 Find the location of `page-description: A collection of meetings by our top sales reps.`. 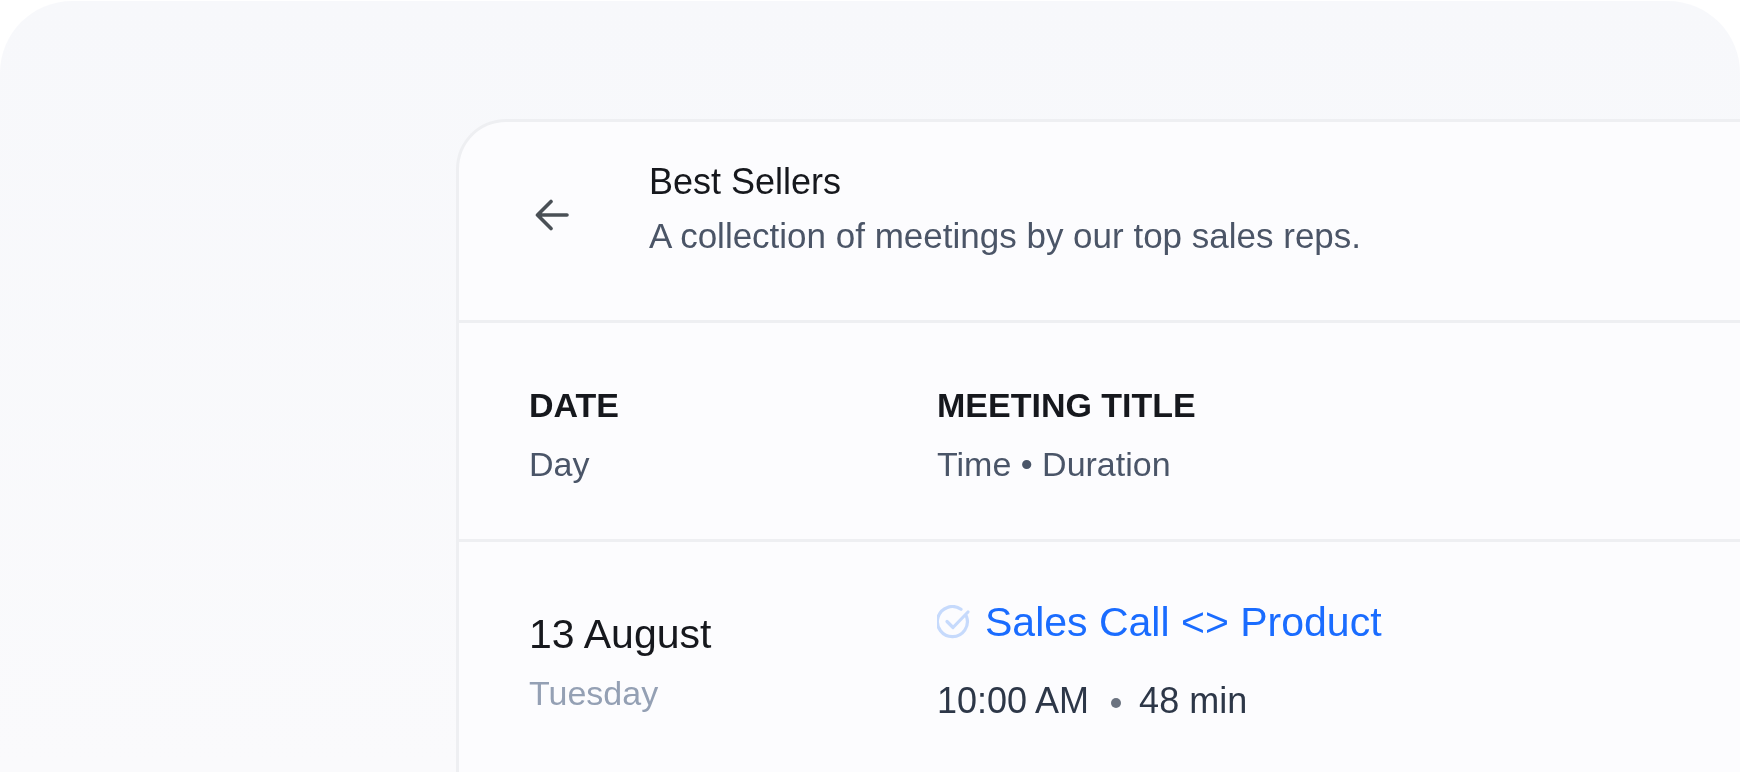

page-description: A collection of meetings by our top sales reps. is located at coordinates (1005, 236).